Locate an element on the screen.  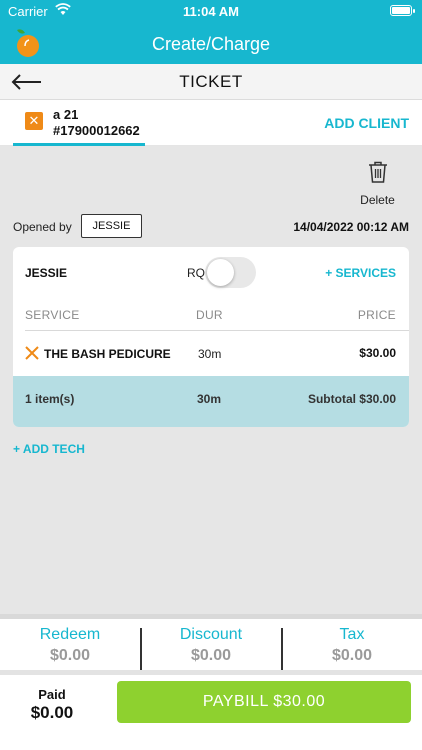
discount-value: $0.00 is located at coordinates (211, 655).